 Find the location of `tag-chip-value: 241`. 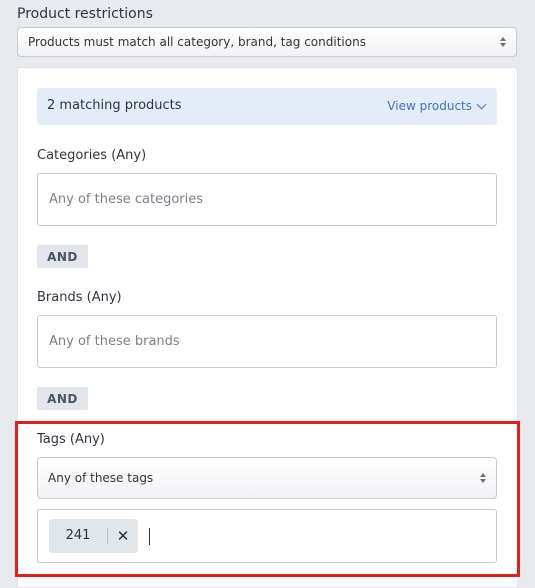

tag-chip-value: 241 is located at coordinates (78, 536).